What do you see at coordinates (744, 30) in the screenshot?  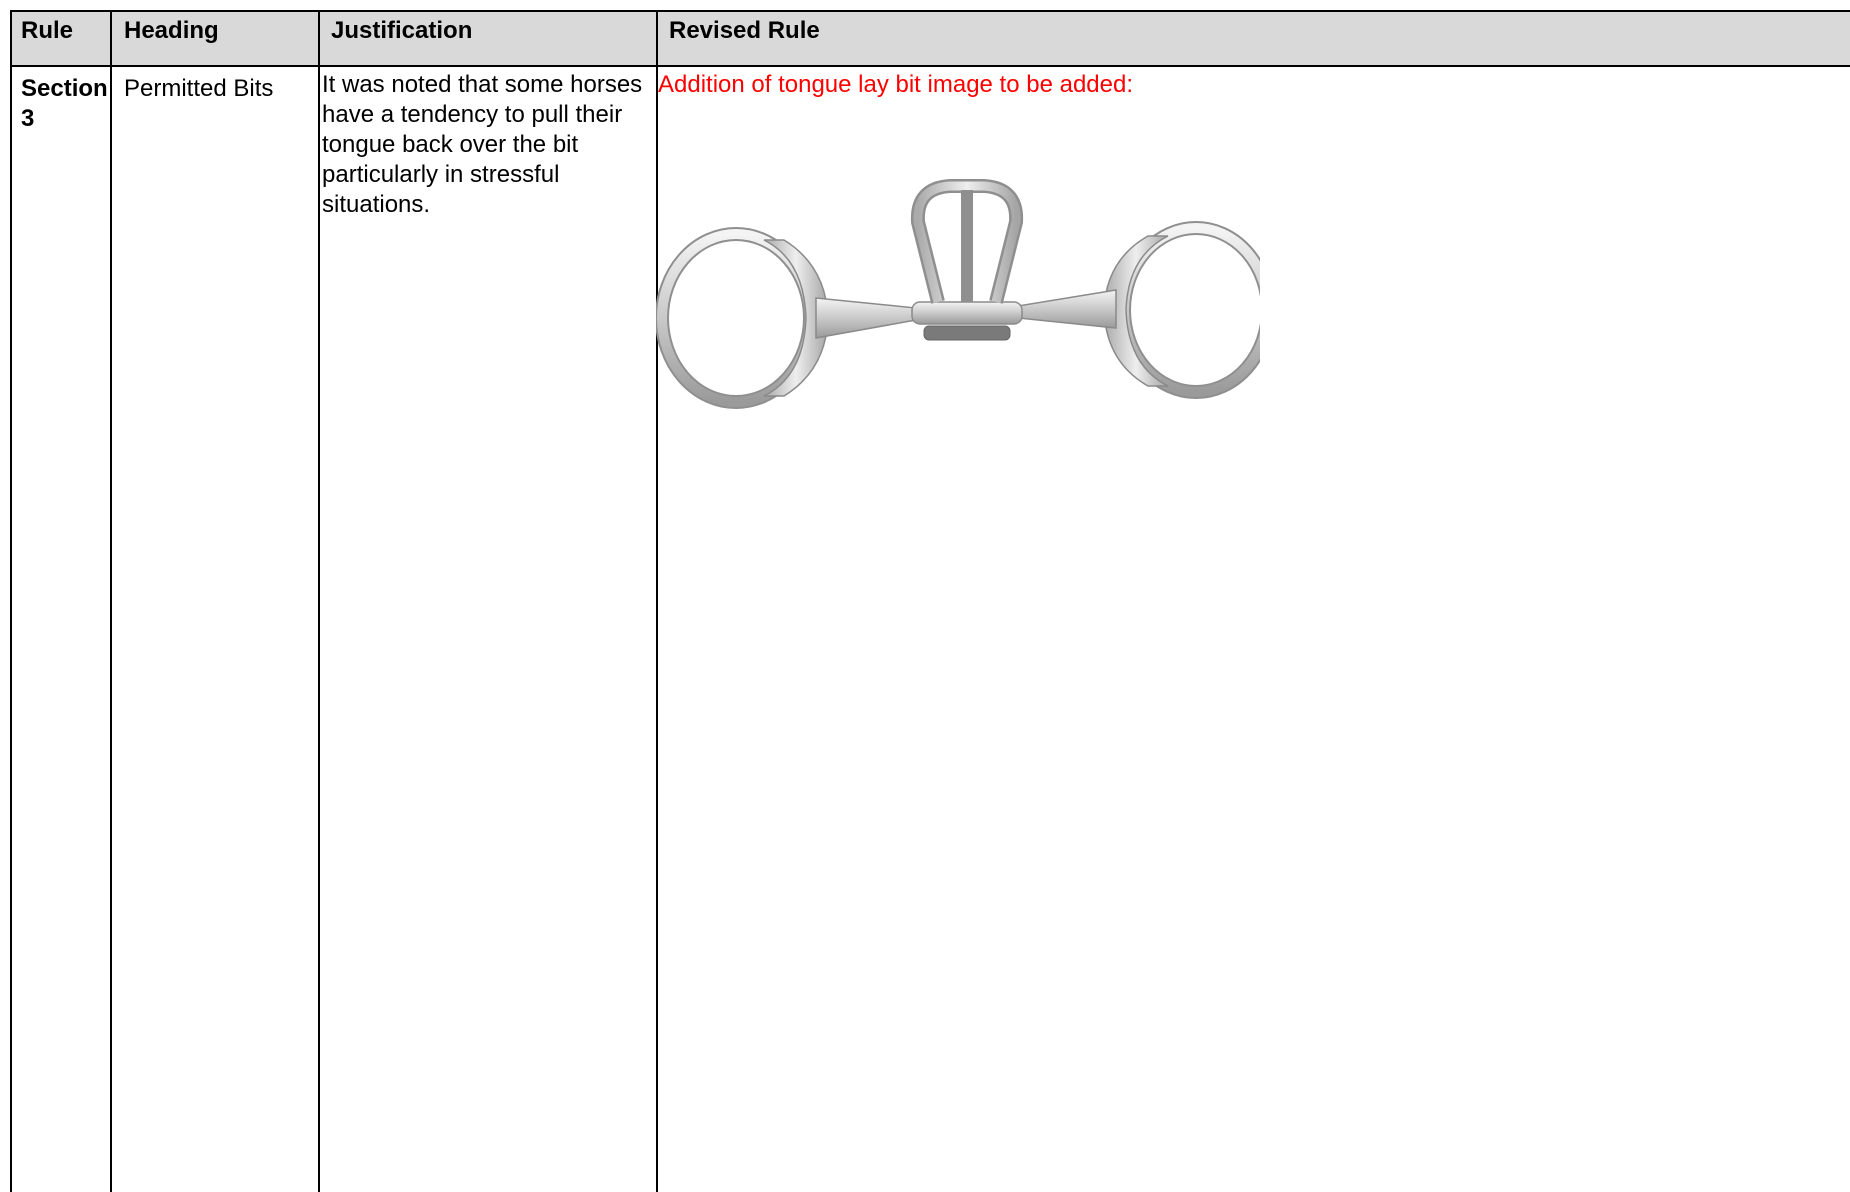 I see `header-revised-rule: Revised Rule` at bounding box center [744, 30].